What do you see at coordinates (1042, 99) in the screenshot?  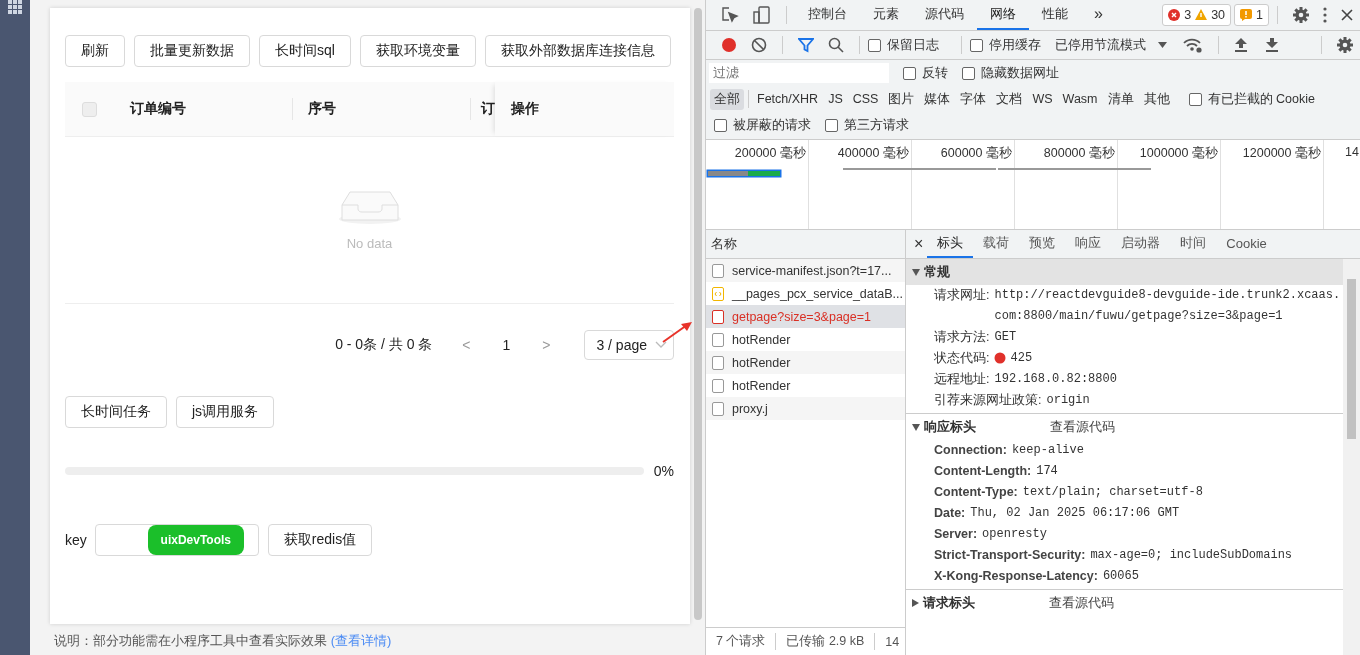 I see `type-filter: WS` at bounding box center [1042, 99].